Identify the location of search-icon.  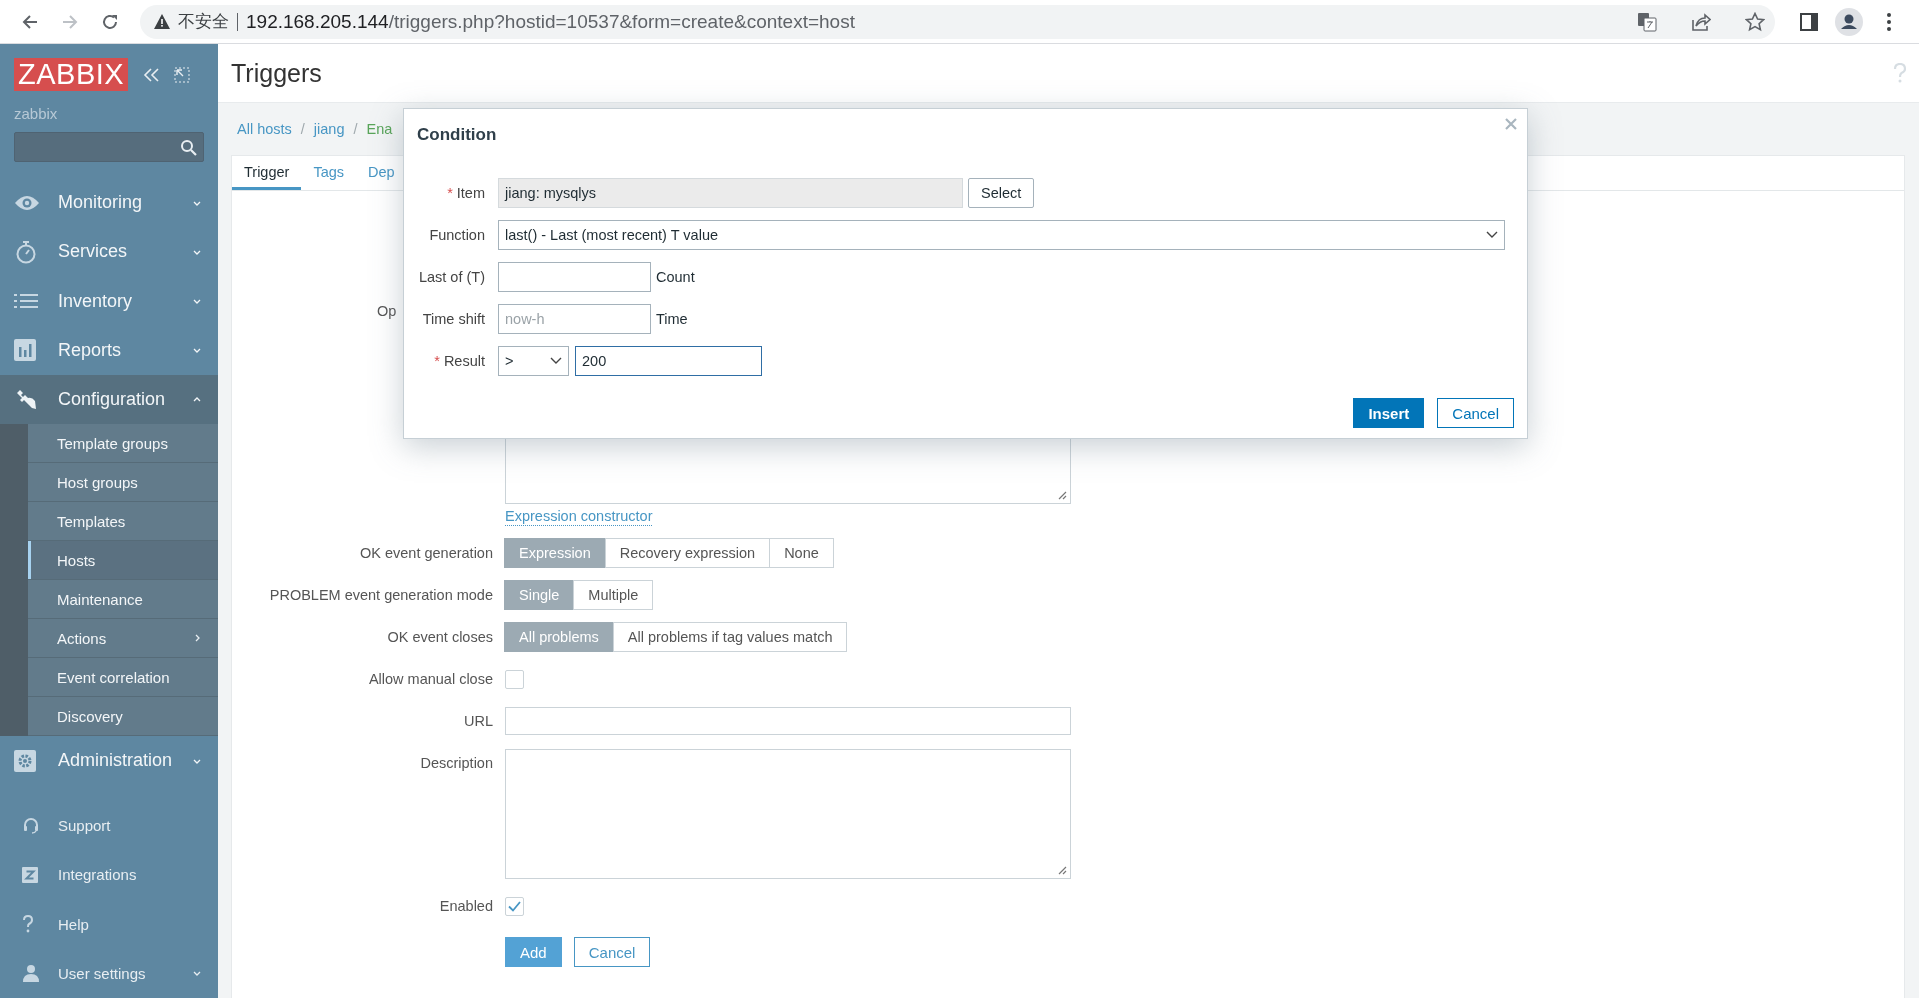
(188, 147).